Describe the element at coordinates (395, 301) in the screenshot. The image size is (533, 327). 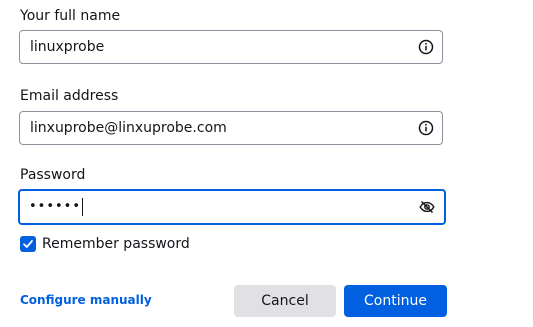
I see `continue-button: Continue` at that location.